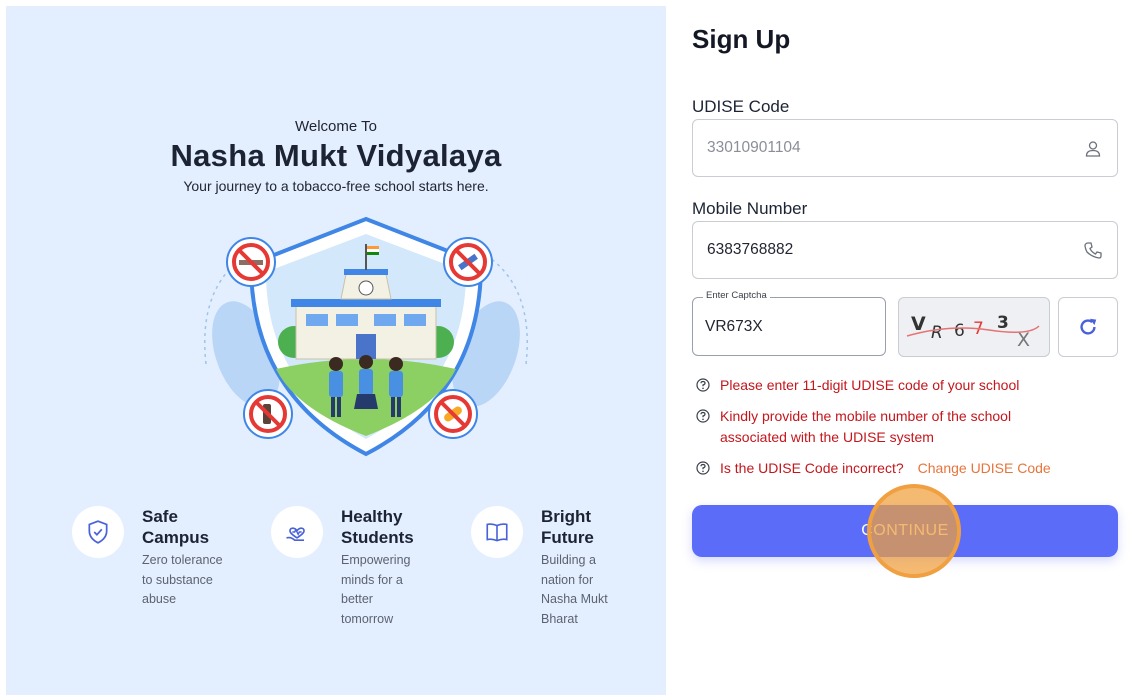 The height and width of the screenshot is (695, 1148). Describe the element at coordinates (741, 106) in the screenshot. I see `udise-label: UDISE Code` at that location.